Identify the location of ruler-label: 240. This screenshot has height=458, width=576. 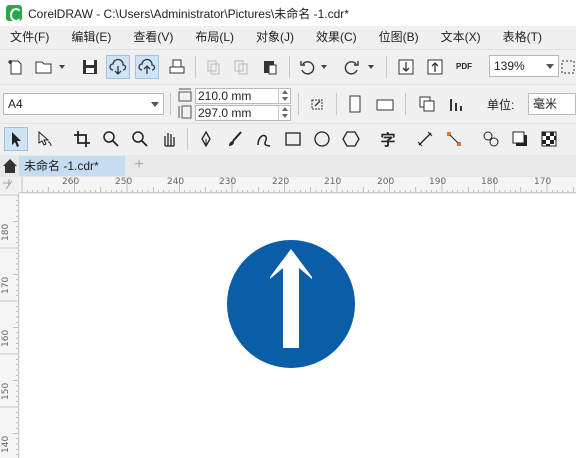
(176, 182).